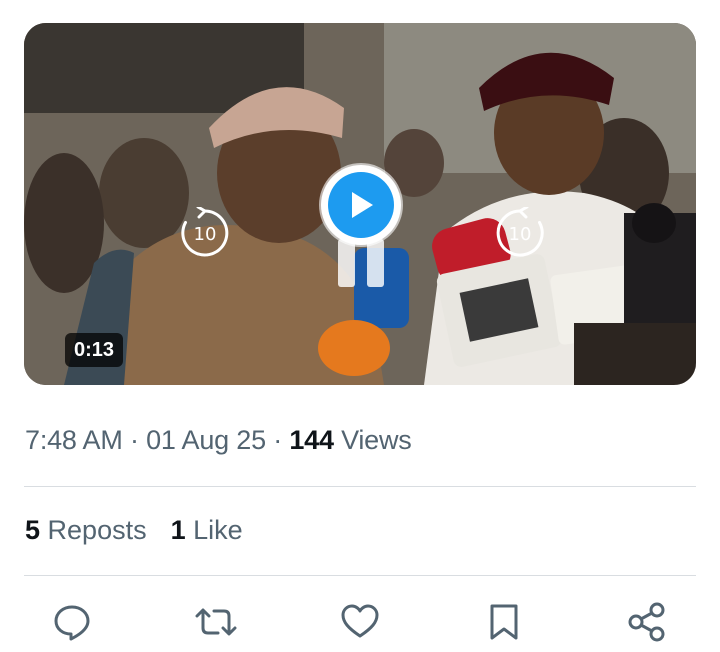 The image size is (720, 652). I want to click on video-duration: 0:13, so click(94, 350).